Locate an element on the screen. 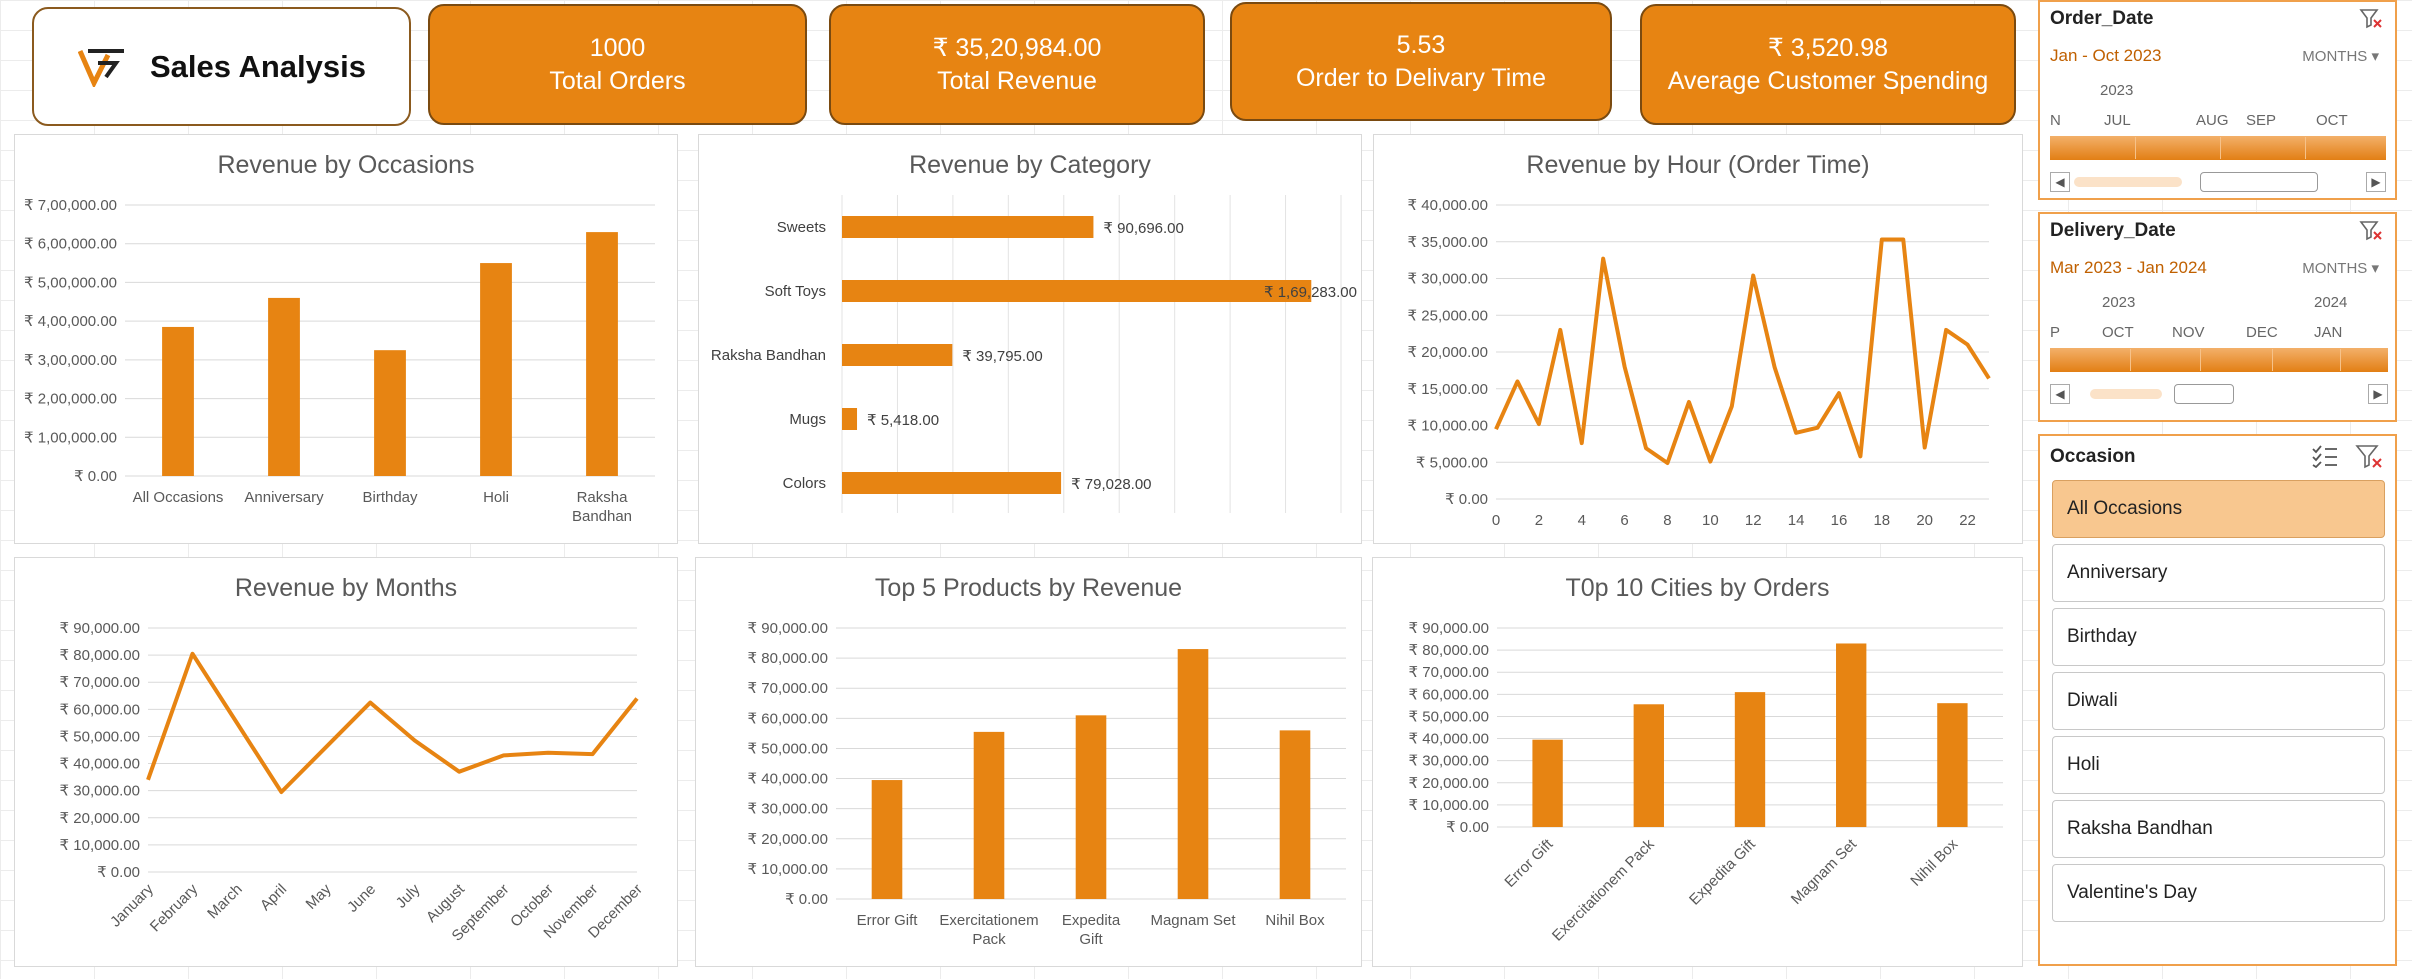 The width and height of the screenshot is (2412, 979). y-tick-label: ₹ 5,000.00 is located at coordinates (1452, 462).